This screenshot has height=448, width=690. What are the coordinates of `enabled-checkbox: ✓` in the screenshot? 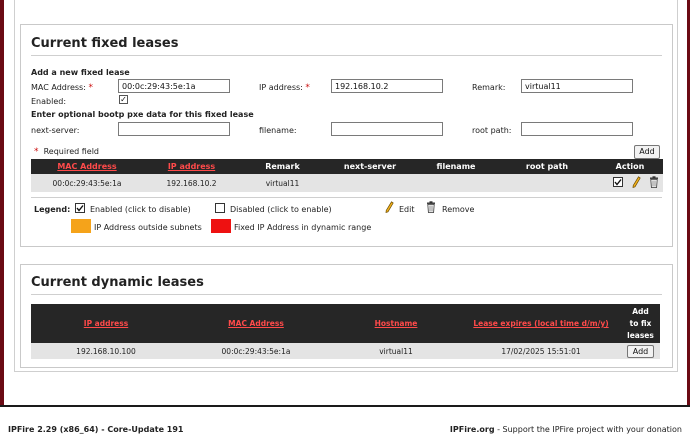 It's located at (123, 99).